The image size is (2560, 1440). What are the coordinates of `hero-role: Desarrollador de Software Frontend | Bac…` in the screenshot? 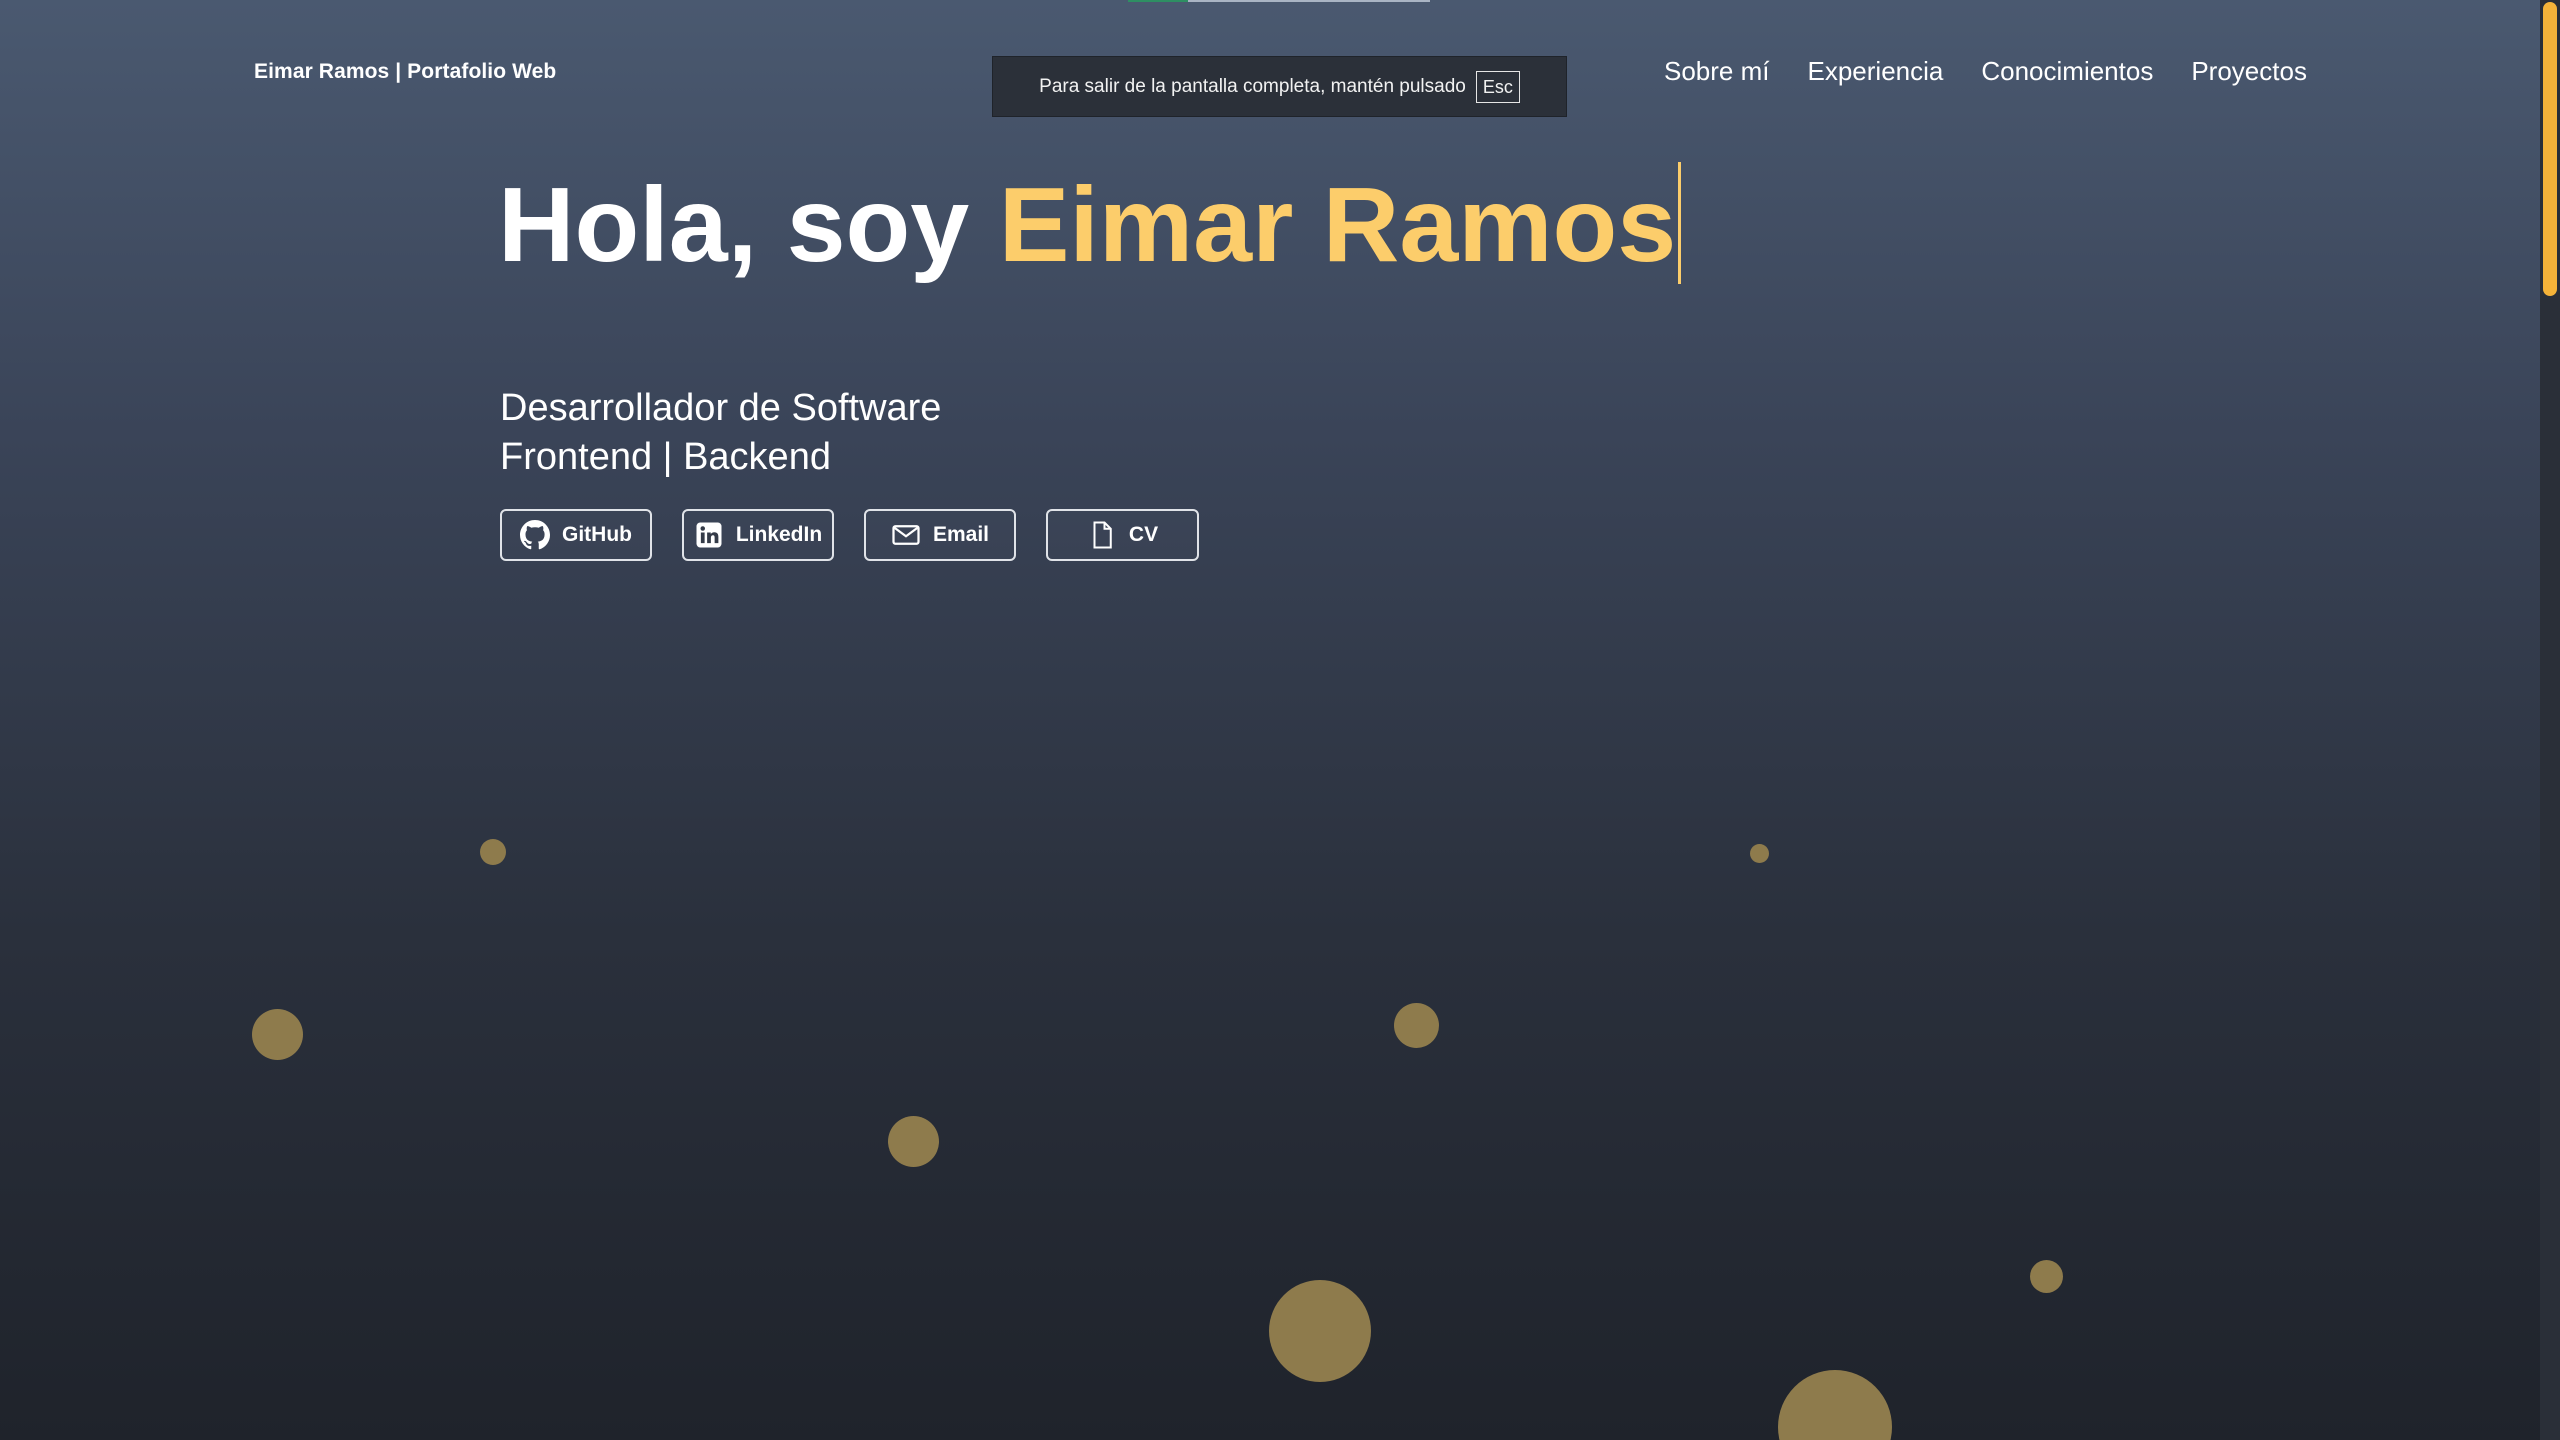 It's located at (720, 433).